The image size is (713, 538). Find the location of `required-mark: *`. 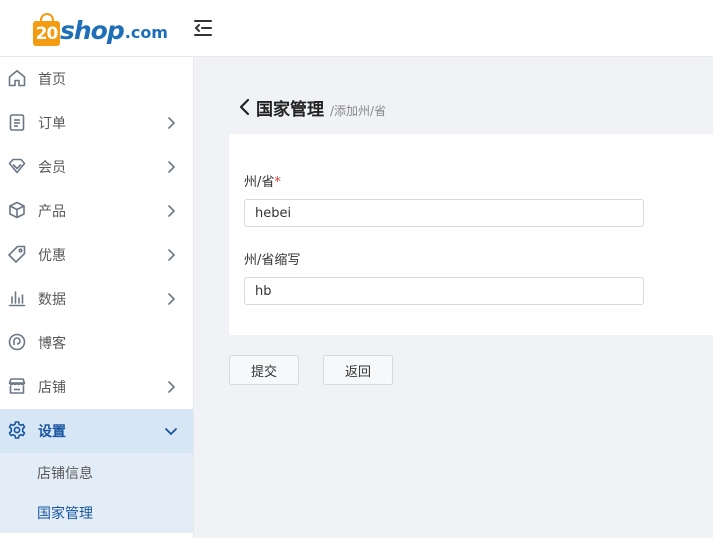

required-mark: * is located at coordinates (277, 182).